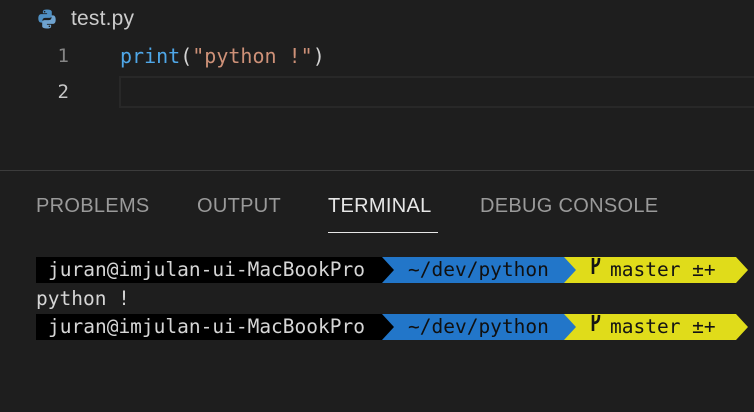 The image size is (754, 412). I want to click on token-paren-close: ), so click(318, 56).